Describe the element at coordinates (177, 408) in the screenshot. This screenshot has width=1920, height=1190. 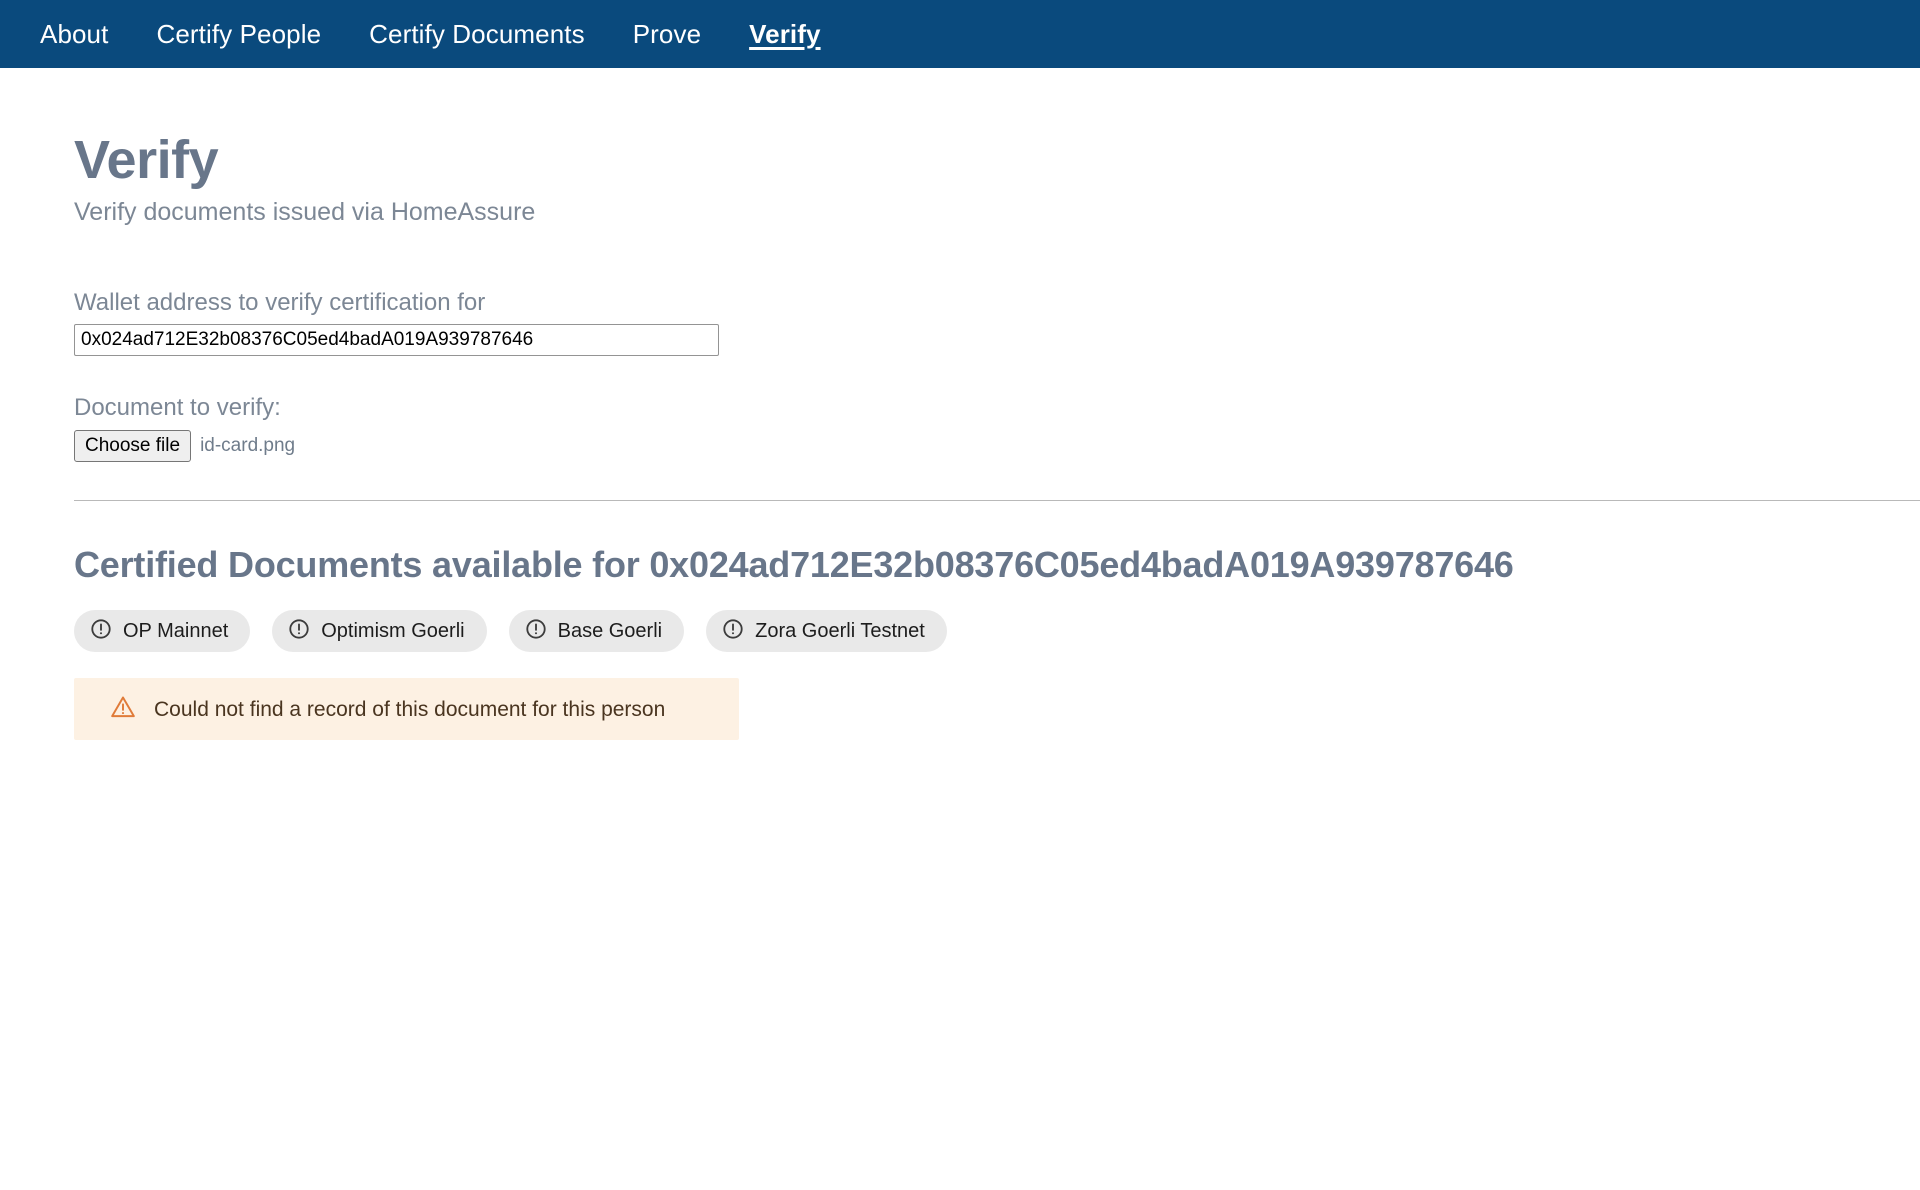
I see `document-to-verify-label: Document to verify:` at that location.